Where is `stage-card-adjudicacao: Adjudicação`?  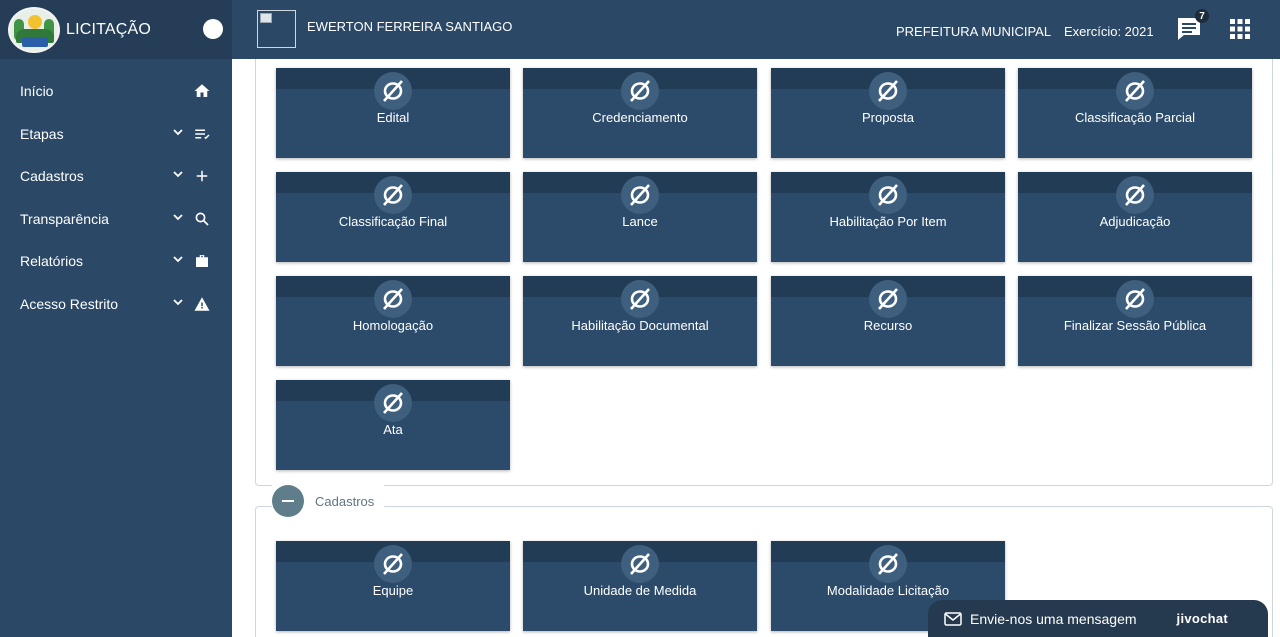
stage-card-adjudicacao: Adjudicação is located at coordinates (1135, 217).